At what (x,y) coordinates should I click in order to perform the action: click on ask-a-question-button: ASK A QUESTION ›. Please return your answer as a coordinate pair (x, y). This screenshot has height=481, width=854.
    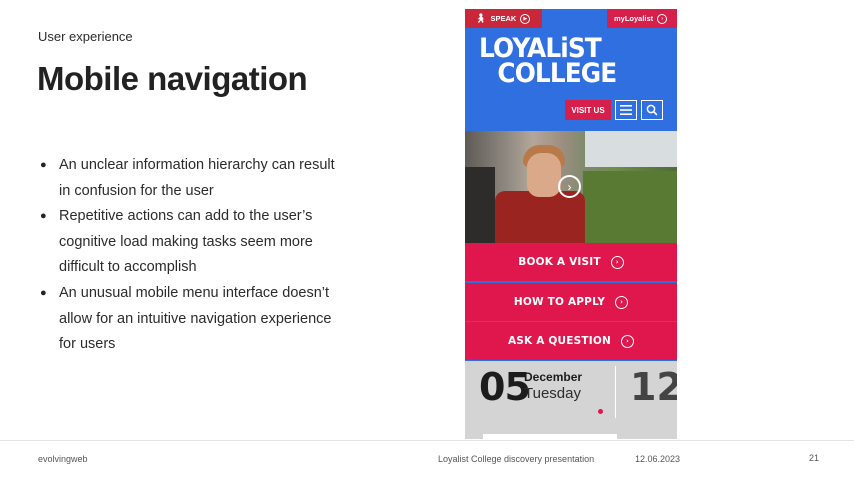
    Looking at the image, I should click on (571, 341).